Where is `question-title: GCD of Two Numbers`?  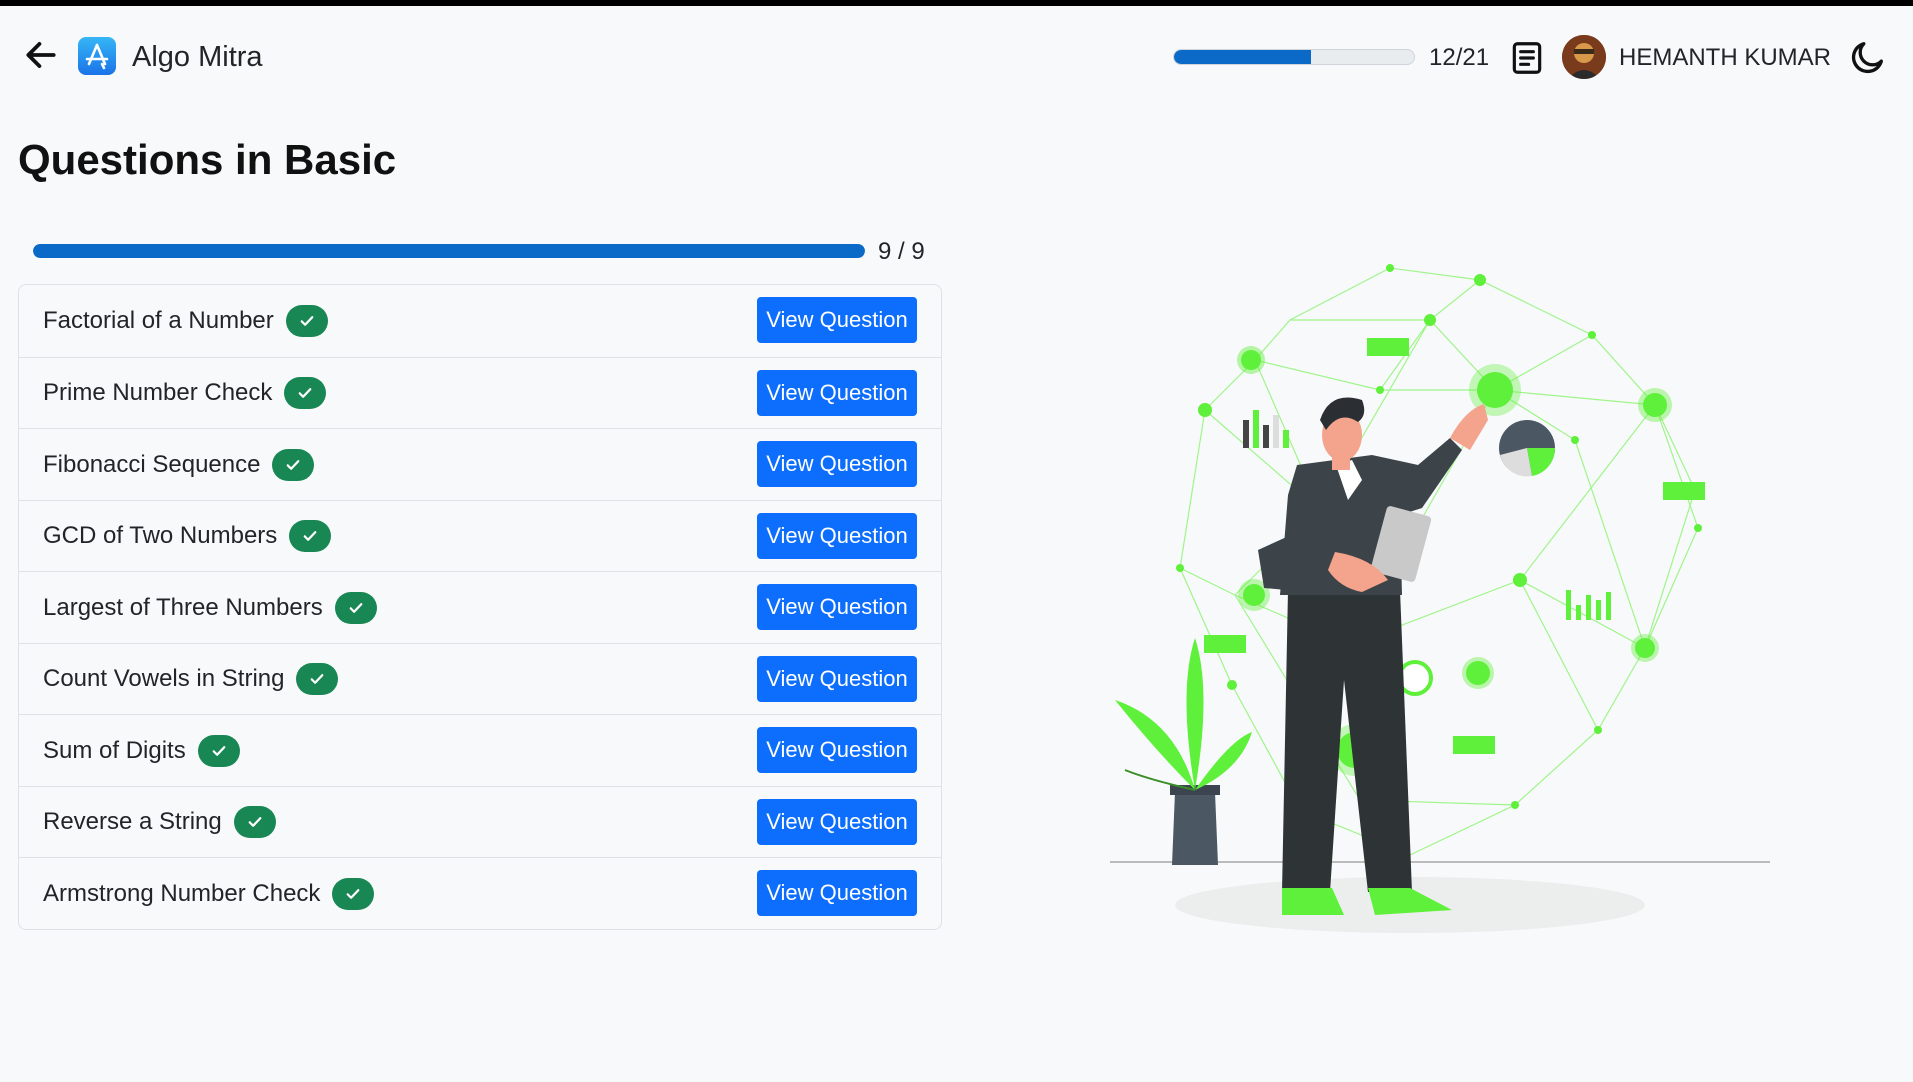
question-title: GCD of Two Numbers is located at coordinates (160, 535).